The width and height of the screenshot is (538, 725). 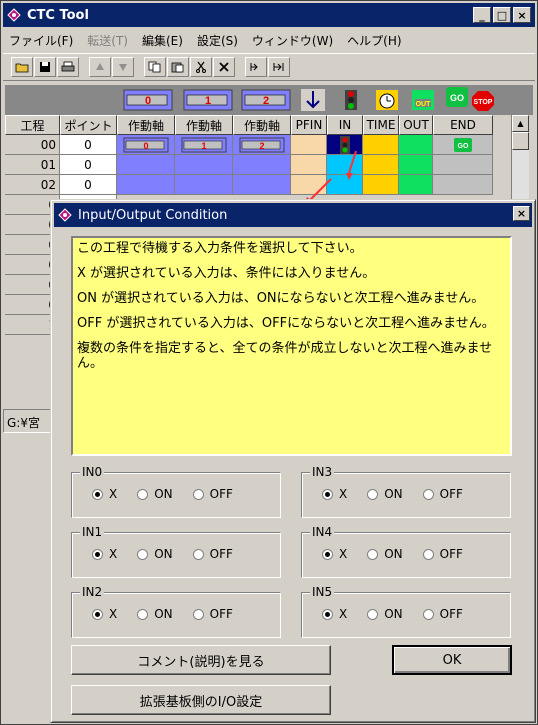 What do you see at coordinates (22, 67) in the screenshot?
I see `open-folder-icon` at bounding box center [22, 67].